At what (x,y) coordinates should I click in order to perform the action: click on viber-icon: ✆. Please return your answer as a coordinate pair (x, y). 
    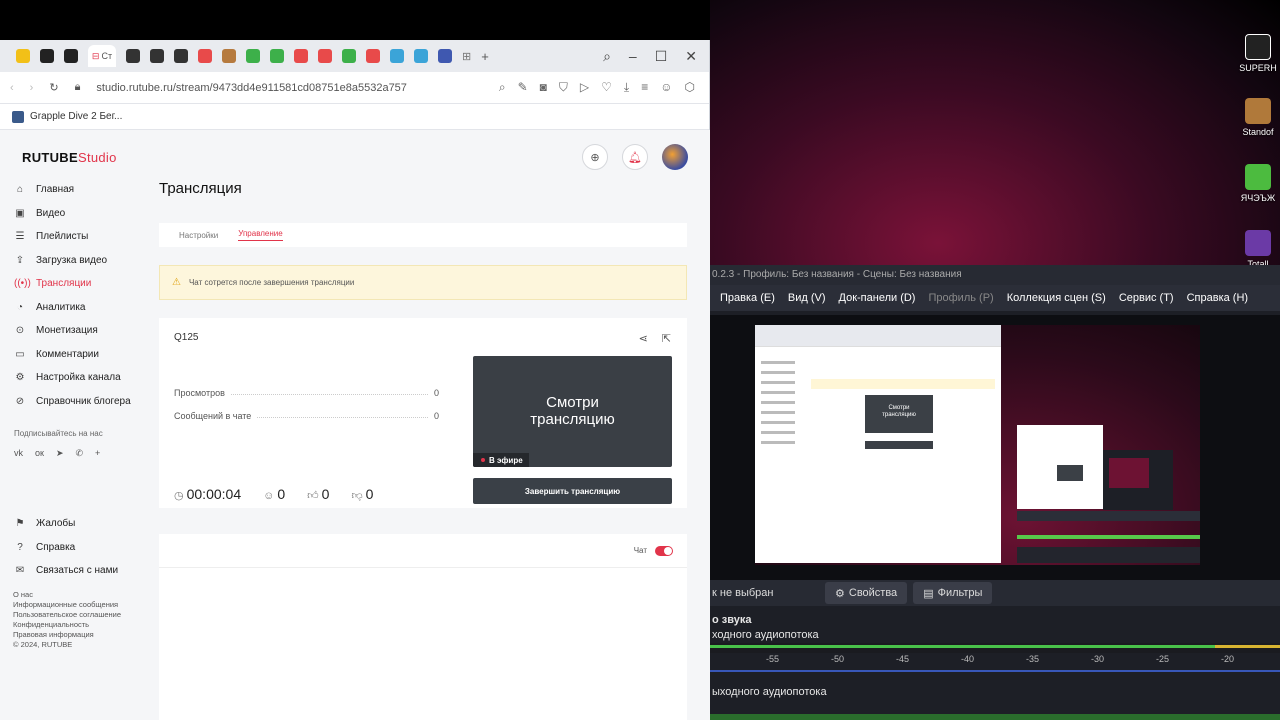
    Looking at the image, I should click on (80, 453).